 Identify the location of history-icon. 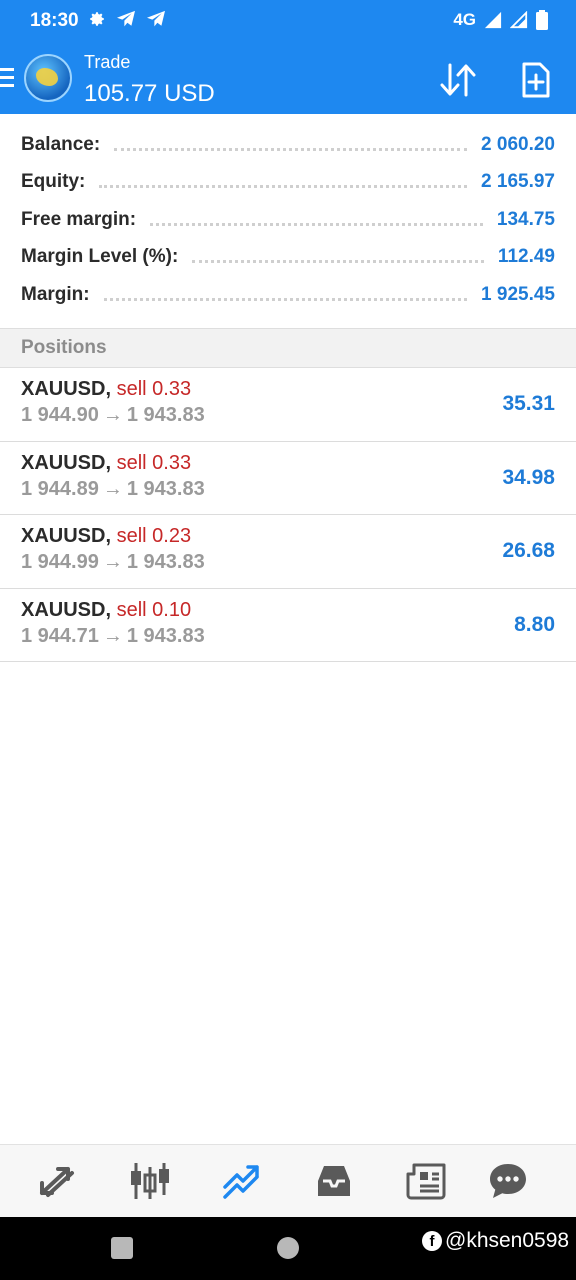
(334, 1181).